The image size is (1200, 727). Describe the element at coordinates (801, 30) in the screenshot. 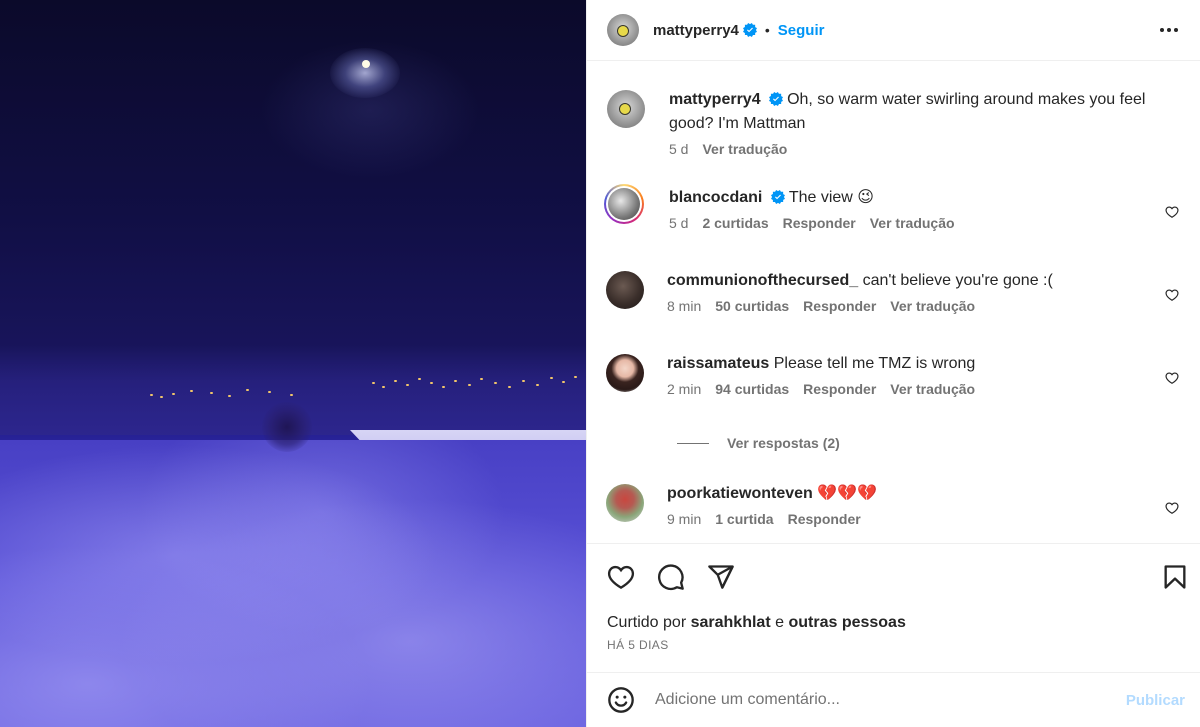

I see `follow-button: Seguir` at that location.